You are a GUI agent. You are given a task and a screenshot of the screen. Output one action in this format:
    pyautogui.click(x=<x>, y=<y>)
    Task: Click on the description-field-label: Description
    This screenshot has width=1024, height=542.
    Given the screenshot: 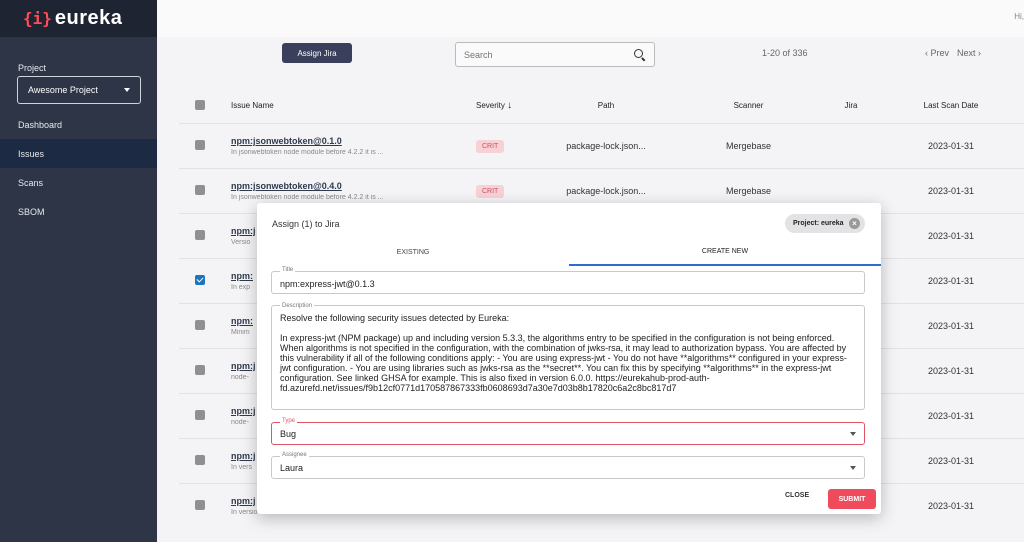 What is the action you would take?
    pyautogui.click(x=297, y=306)
    